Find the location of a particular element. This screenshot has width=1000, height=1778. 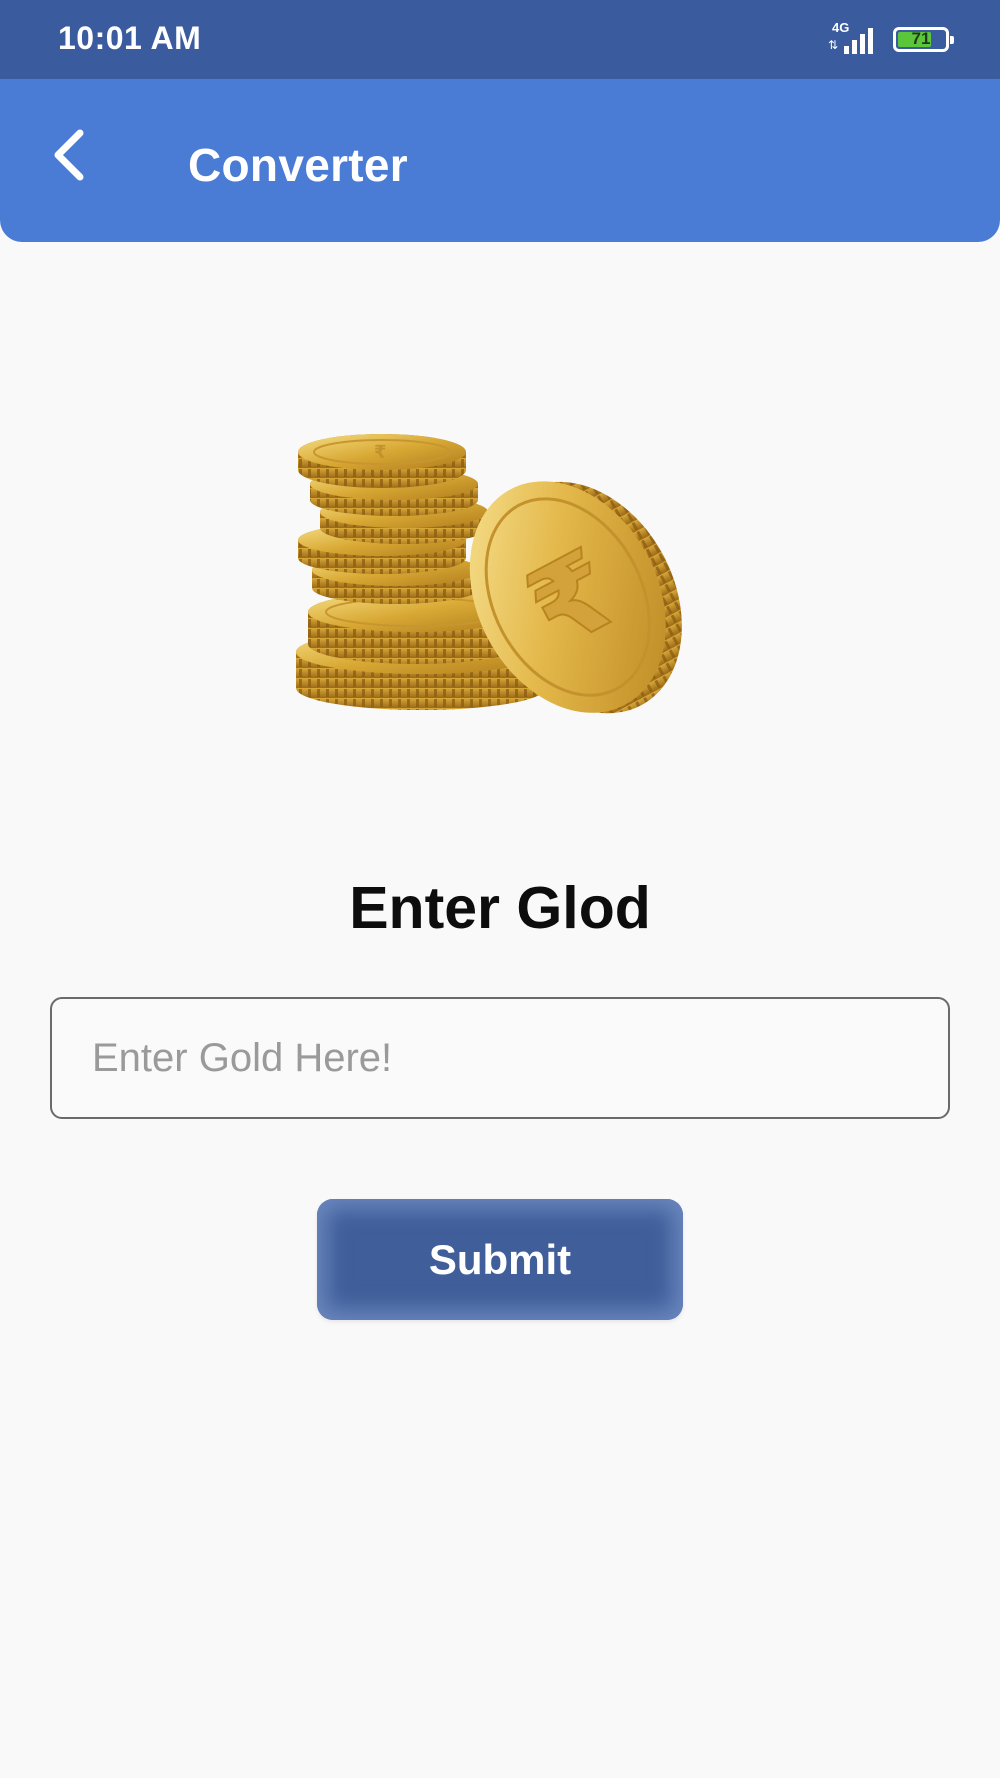

battery-nub is located at coordinates (952, 40).